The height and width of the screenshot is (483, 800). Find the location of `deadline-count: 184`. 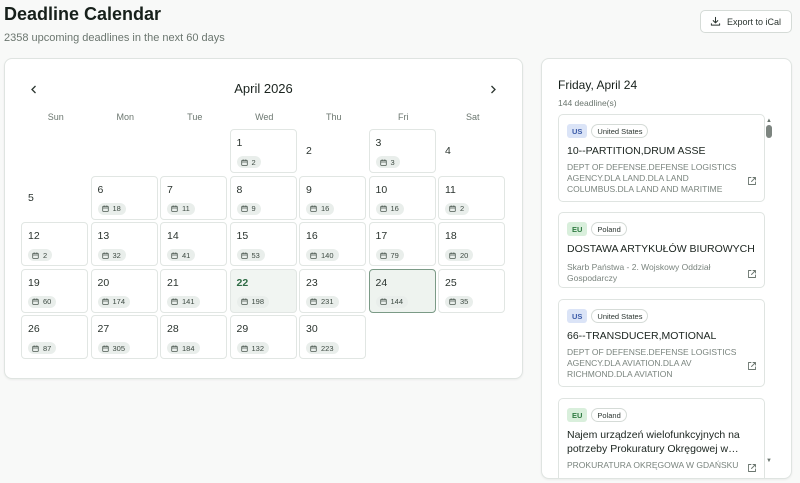

deadline-count: 184 is located at coordinates (188, 348).